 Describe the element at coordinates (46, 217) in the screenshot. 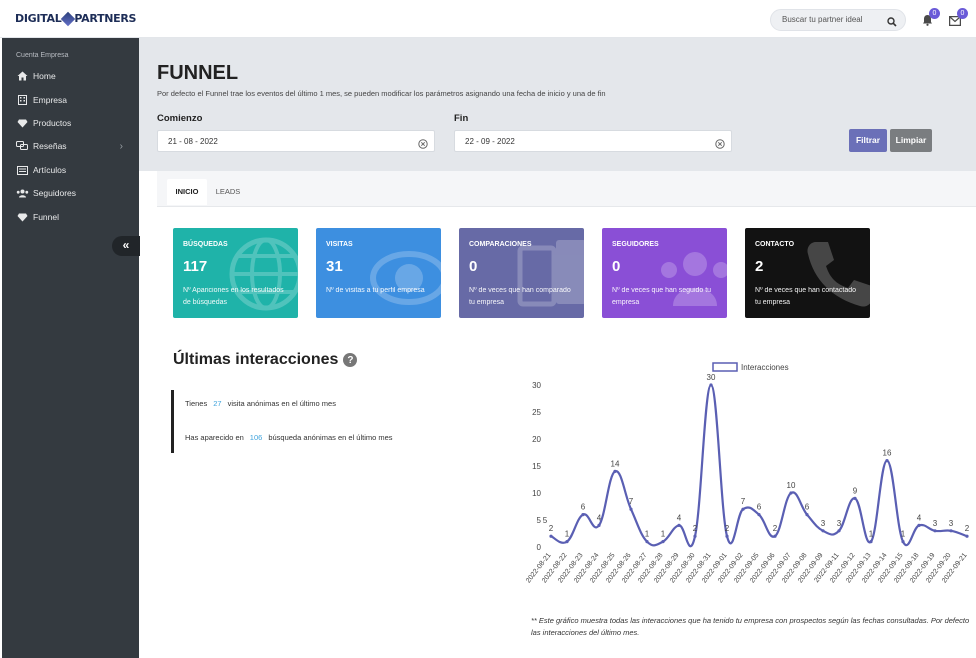

I see `sidebar-item-label: Funnel` at that location.